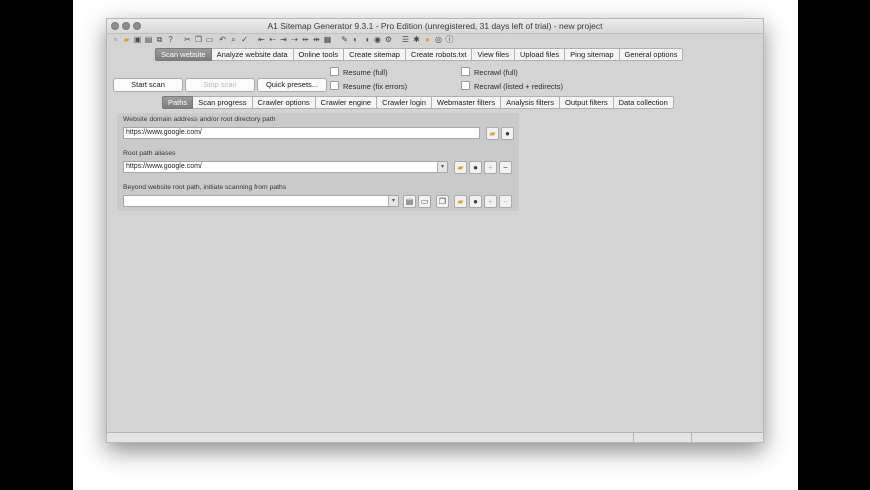 The image size is (870, 490). What do you see at coordinates (375, 54) in the screenshot?
I see `tab-create-sitemap: Create sitemap` at bounding box center [375, 54].